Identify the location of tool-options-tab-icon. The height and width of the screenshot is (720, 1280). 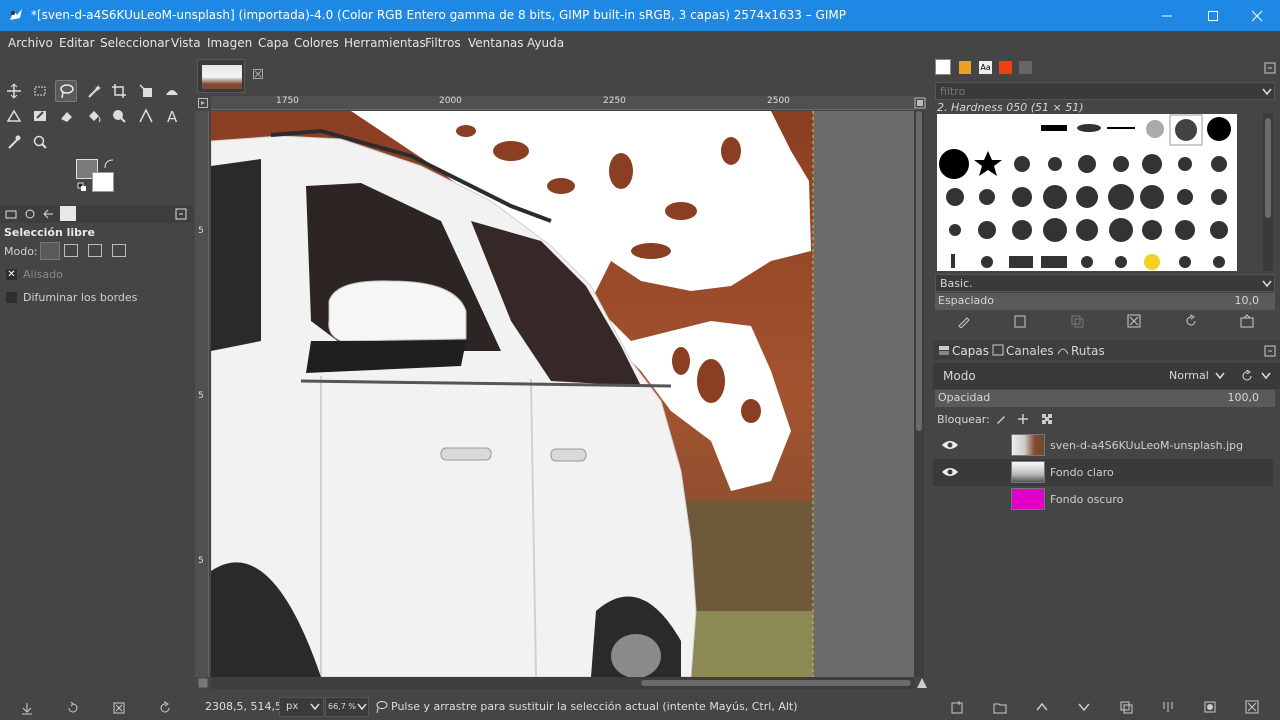
(11, 214).